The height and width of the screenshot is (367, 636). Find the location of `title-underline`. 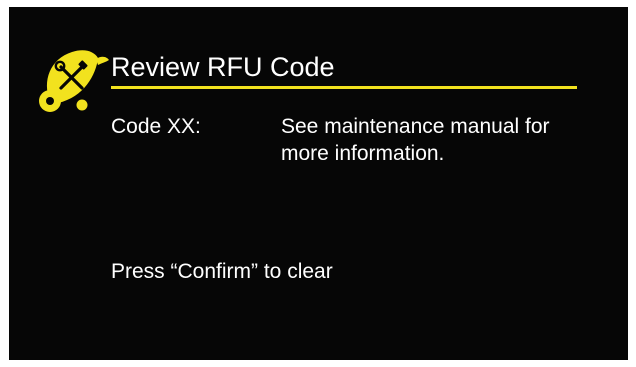

title-underline is located at coordinates (344, 87).